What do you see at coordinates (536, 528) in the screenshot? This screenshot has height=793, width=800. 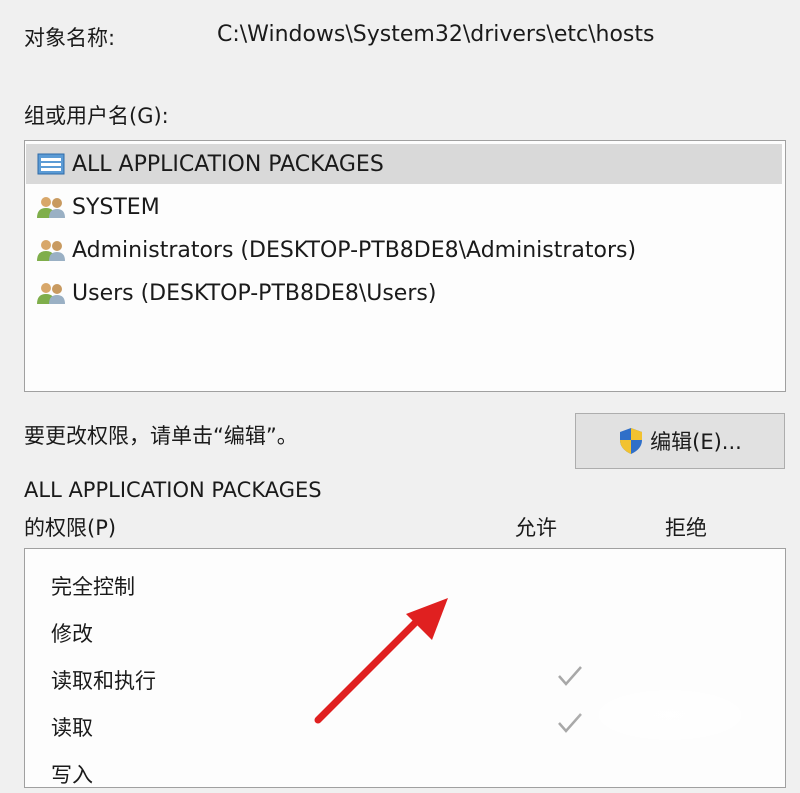 I see `column-header-allow: 允许` at bounding box center [536, 528].